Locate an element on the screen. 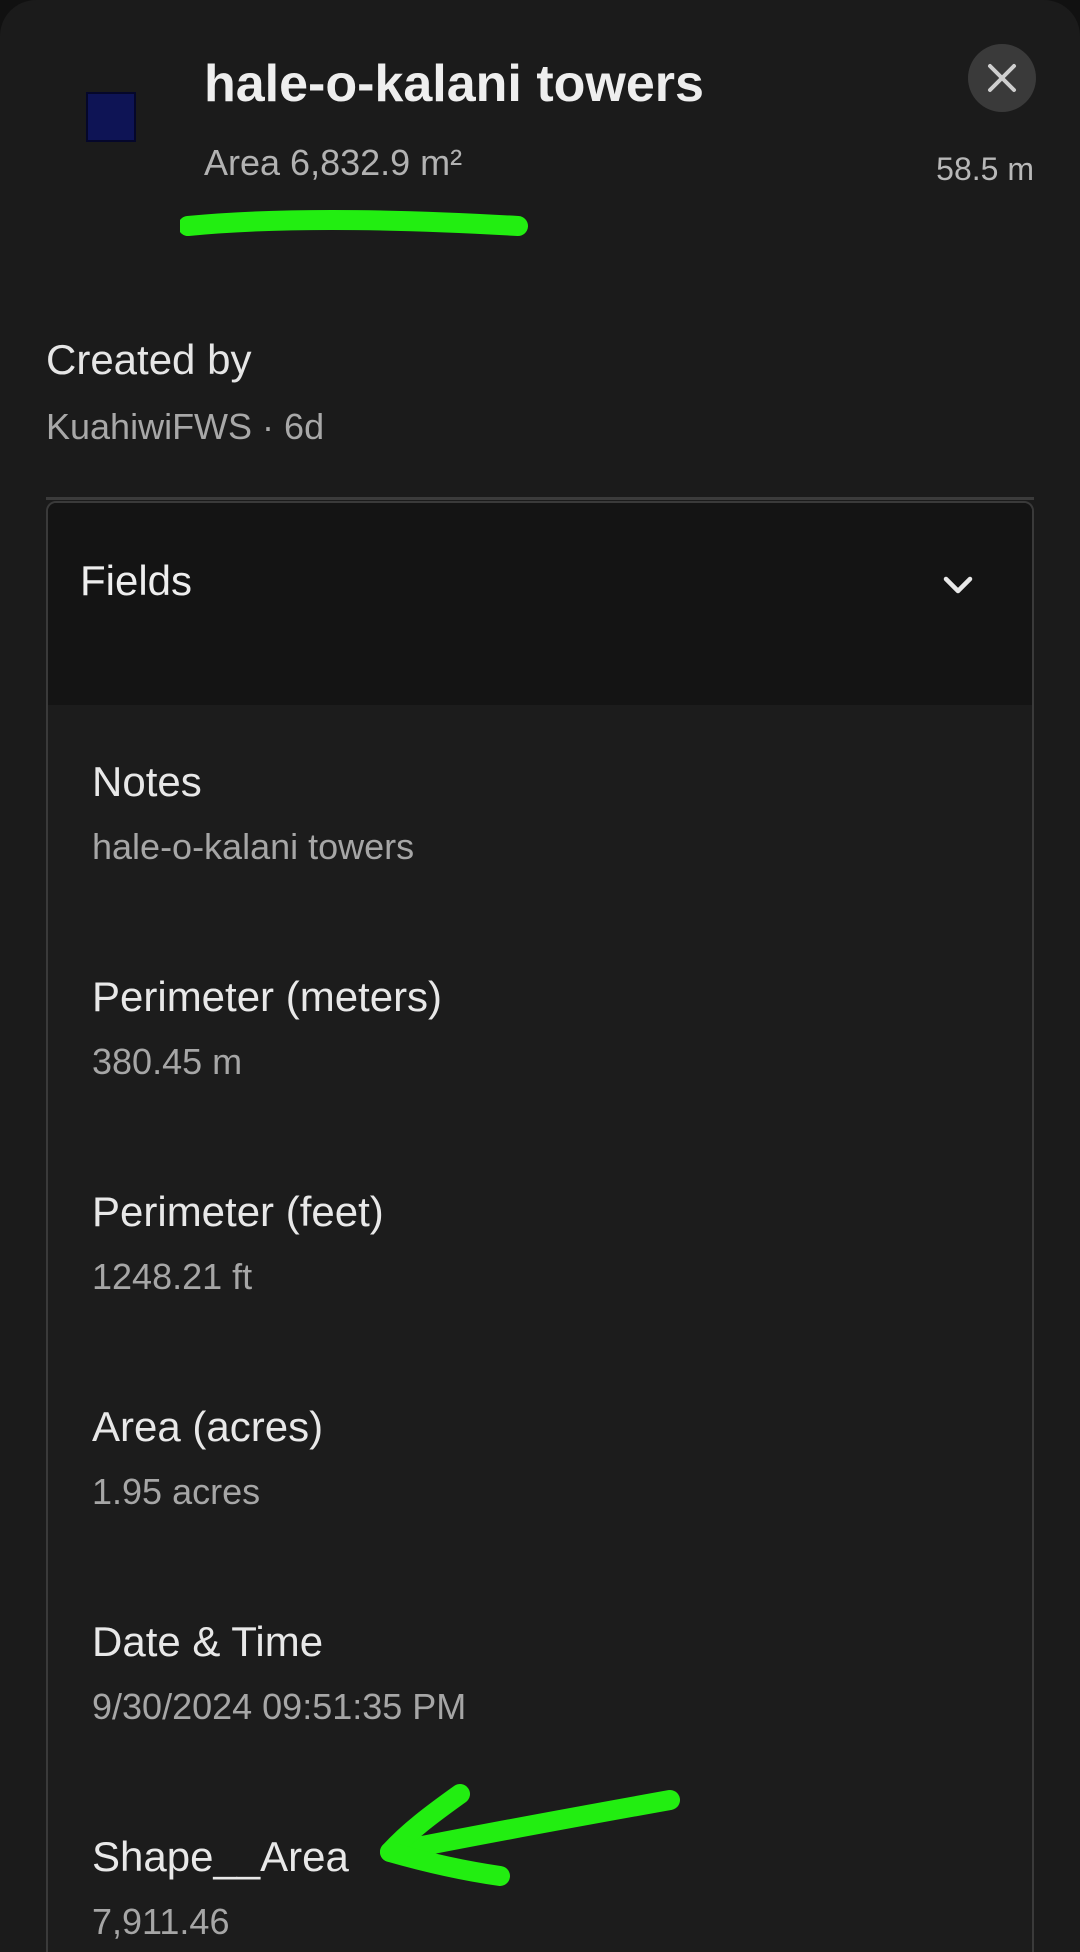  field-label: Shape__Area is located at coordinates (220, 1856).